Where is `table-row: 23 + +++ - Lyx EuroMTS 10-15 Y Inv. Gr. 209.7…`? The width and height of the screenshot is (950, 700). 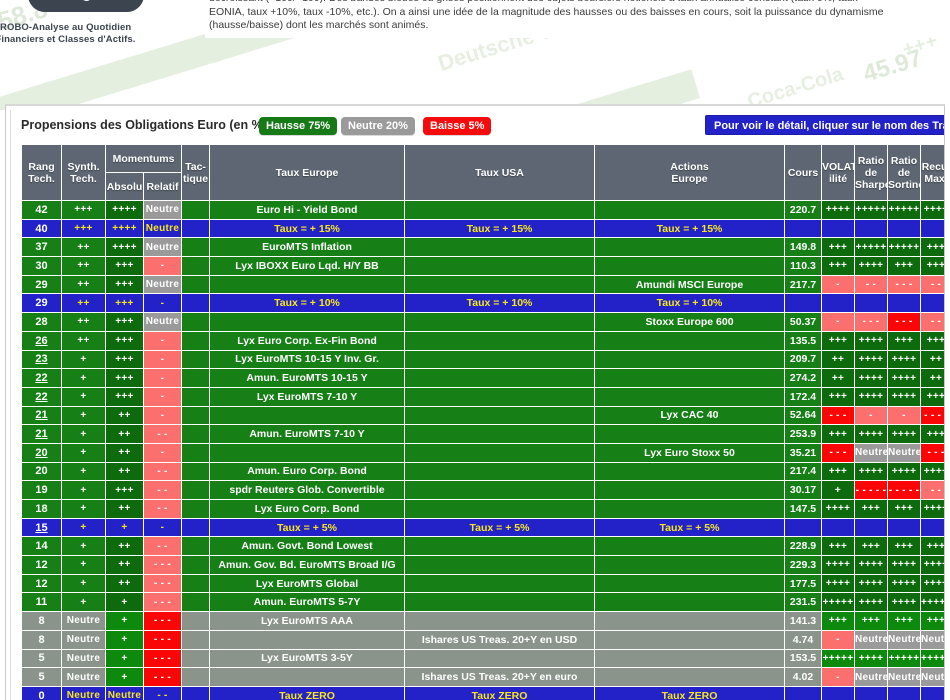 table-row: 23 + +++ - Lyx EuroMTS 10-15 Y Inv. Gr. 209.7… is located at coordinates (482, 359).